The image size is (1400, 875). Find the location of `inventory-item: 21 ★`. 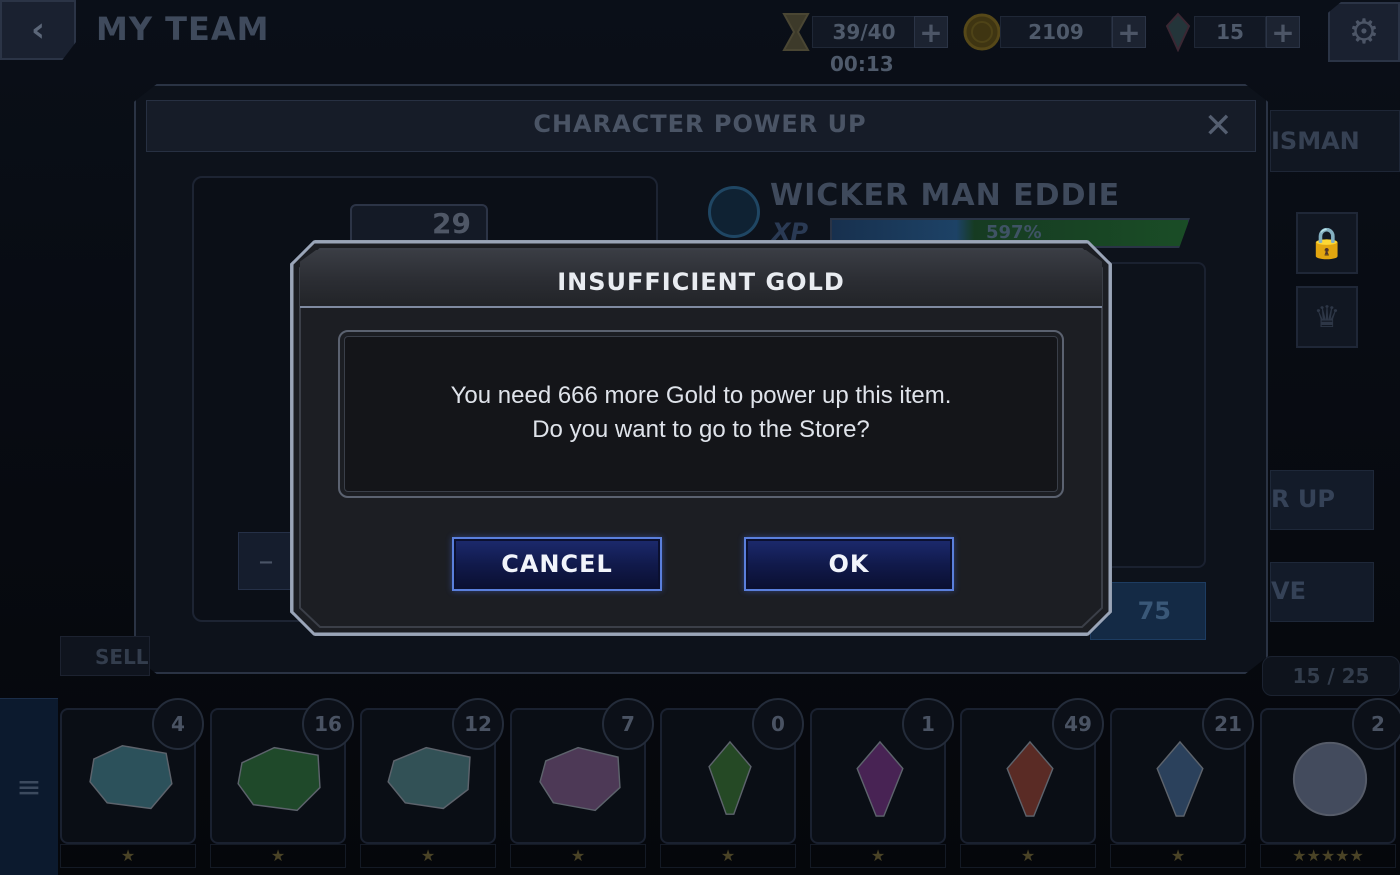

inventory-item: 21 ★ is located at coordinates (1182, 783).